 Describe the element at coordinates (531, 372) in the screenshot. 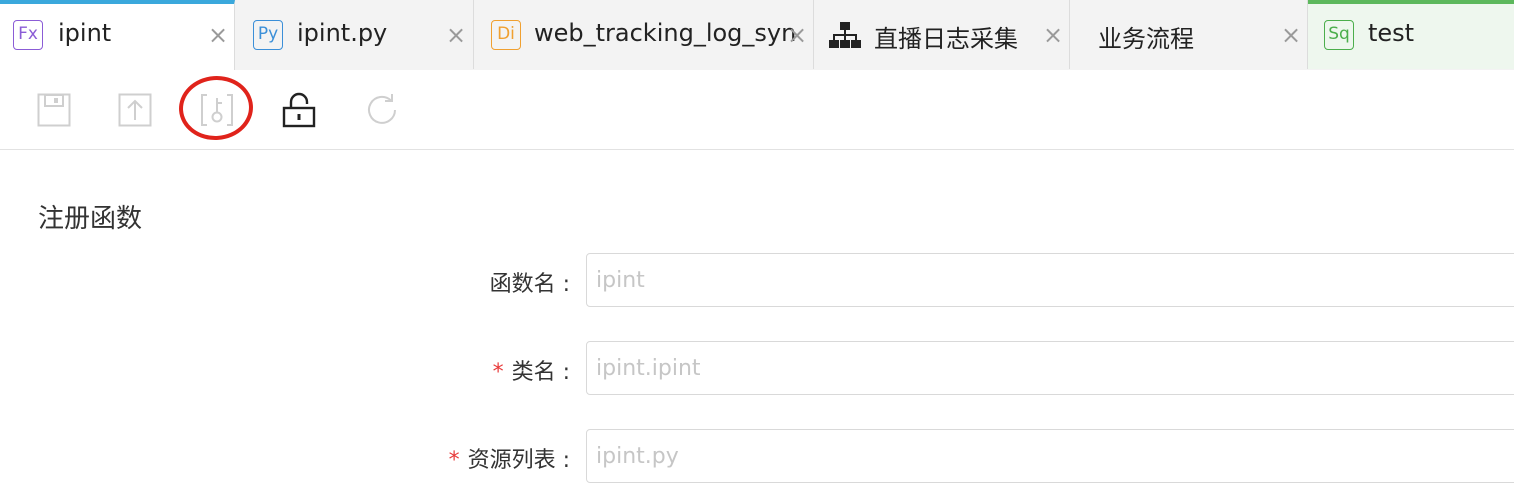

I see `class-name-label: * 类名 :` at that location.